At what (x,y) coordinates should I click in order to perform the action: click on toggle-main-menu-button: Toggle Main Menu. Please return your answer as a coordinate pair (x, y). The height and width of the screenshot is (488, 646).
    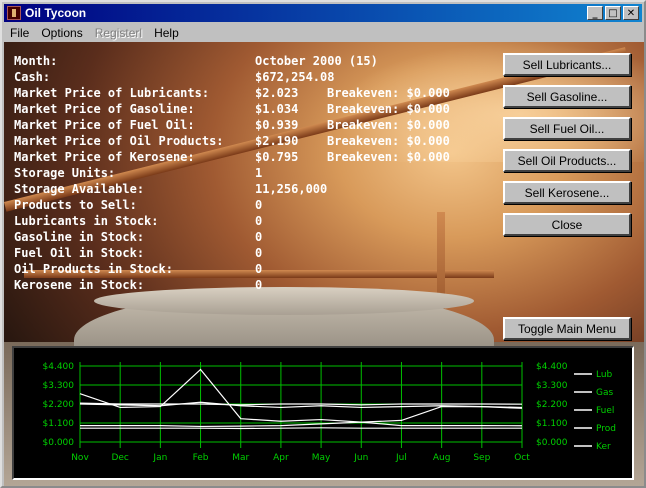
    Looking at the image, I should click on (567, 328).